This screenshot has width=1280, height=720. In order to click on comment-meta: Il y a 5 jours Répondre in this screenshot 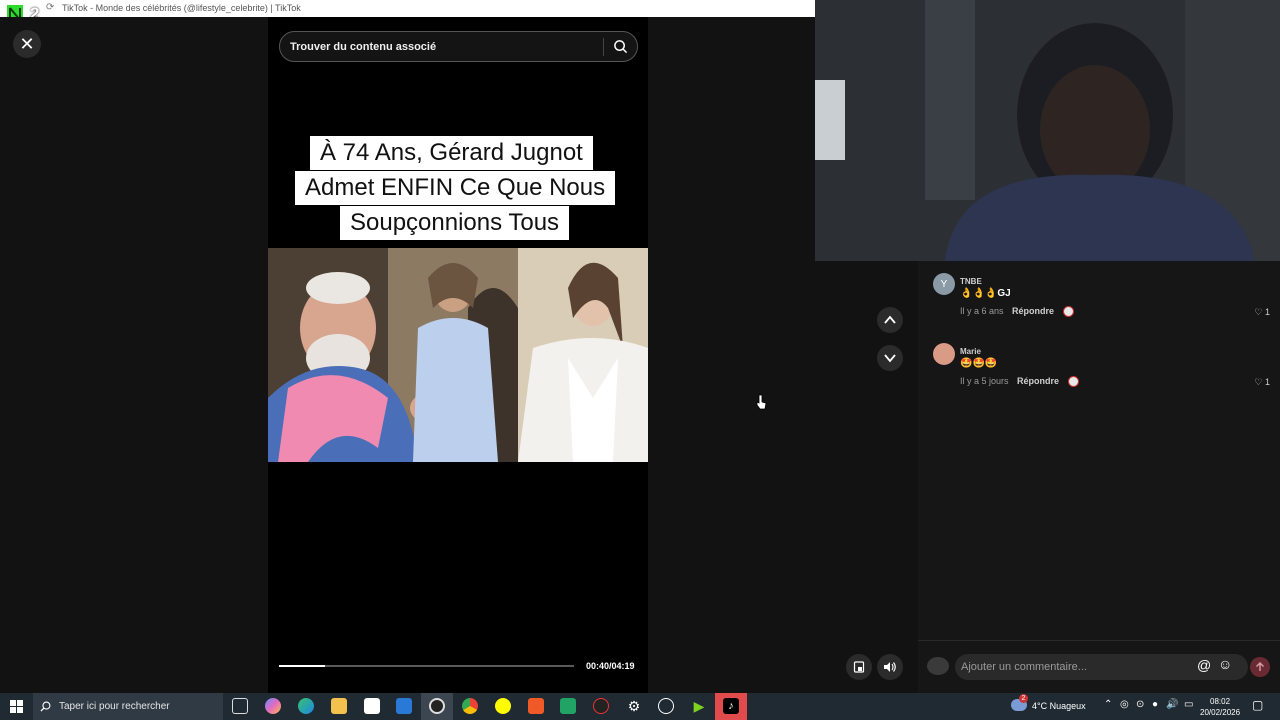, I will do `click(1019, 382)`.